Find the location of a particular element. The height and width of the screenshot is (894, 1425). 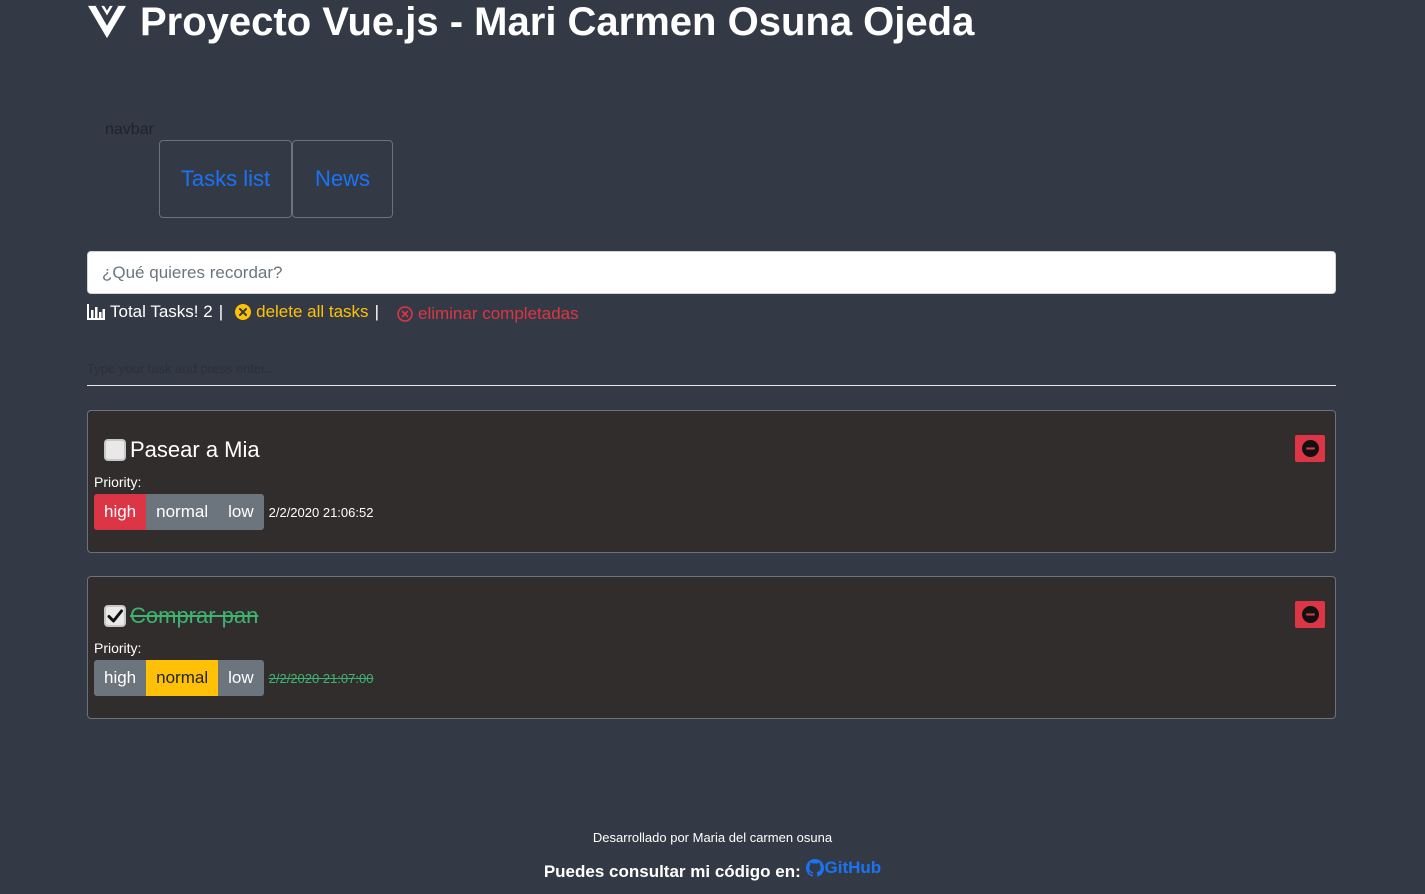

footer-code-text: Puedes consultar mi código en: is located at coordinates (672, 871).